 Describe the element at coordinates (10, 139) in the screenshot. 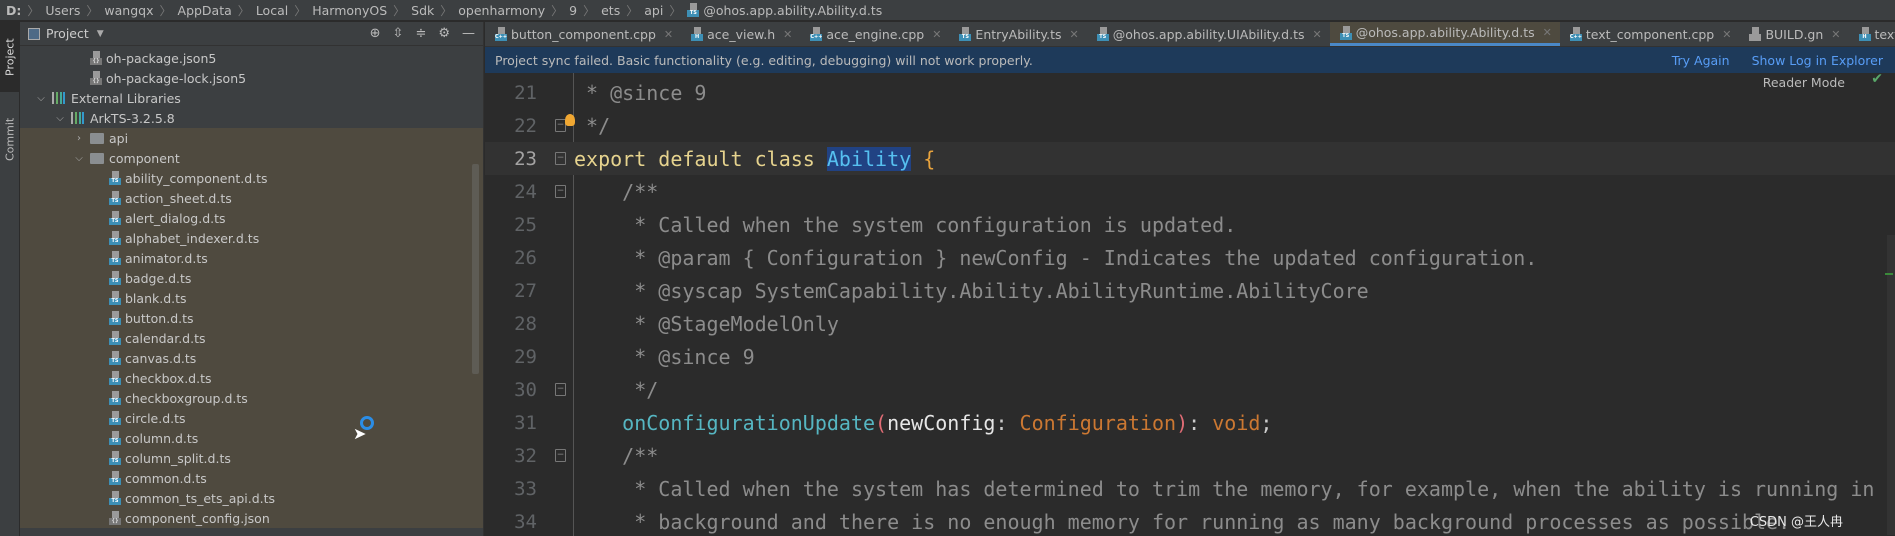

I see `commit-tool-tab: Commit` at that location.